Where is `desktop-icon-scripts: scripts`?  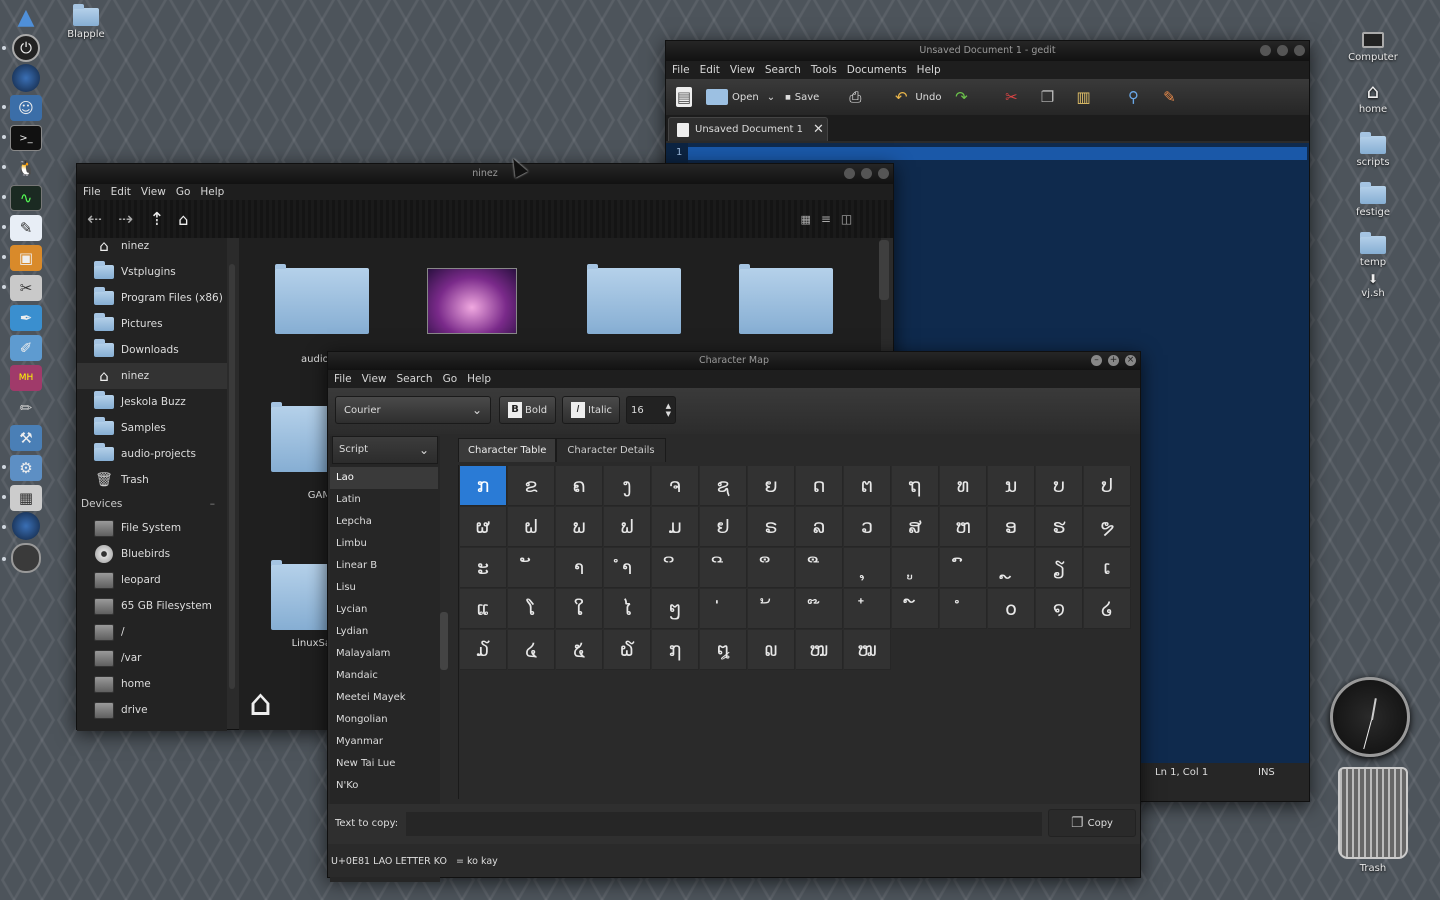 desktop-icon-scripts: scripts is located at coordinates (1373, 150).